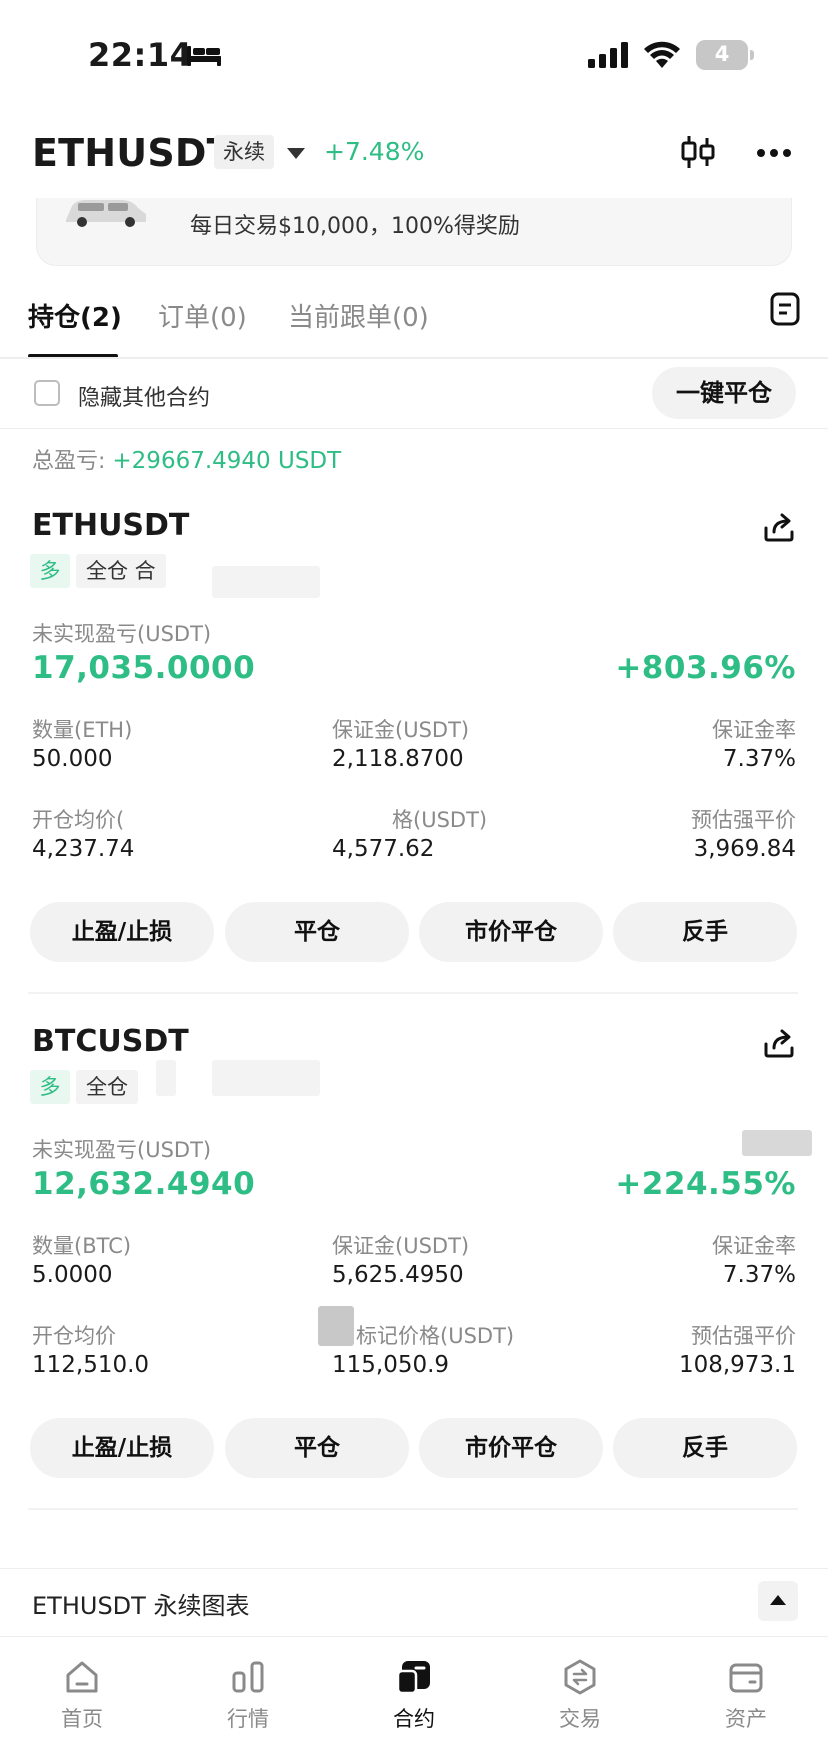 Image resolution: width=828 pixels, height=1760 pixels. I want to click on liquidation-price-value: 3,969.84, so click(744, 849).